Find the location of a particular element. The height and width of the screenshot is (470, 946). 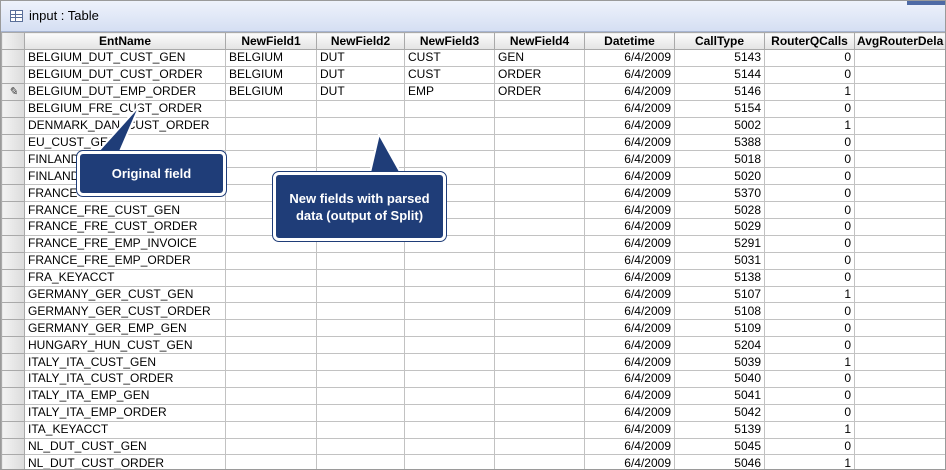

cell-entname: EU_CUST_GEN is located at coordinates (125, 142).